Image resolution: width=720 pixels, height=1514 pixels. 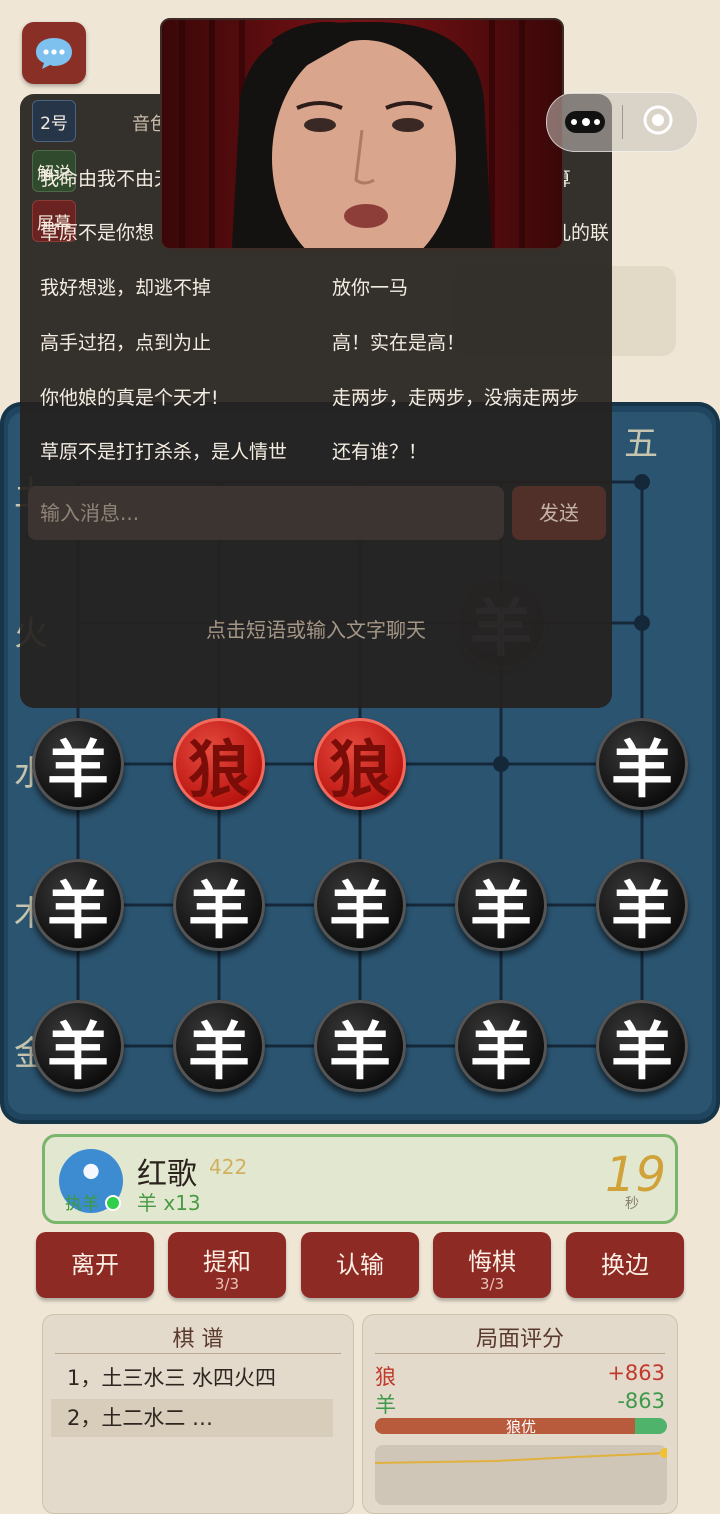 What do you see at coordinates (113, 1203) in the screenshot?
I see `online-indicator` at bounding box center [113, 1203].